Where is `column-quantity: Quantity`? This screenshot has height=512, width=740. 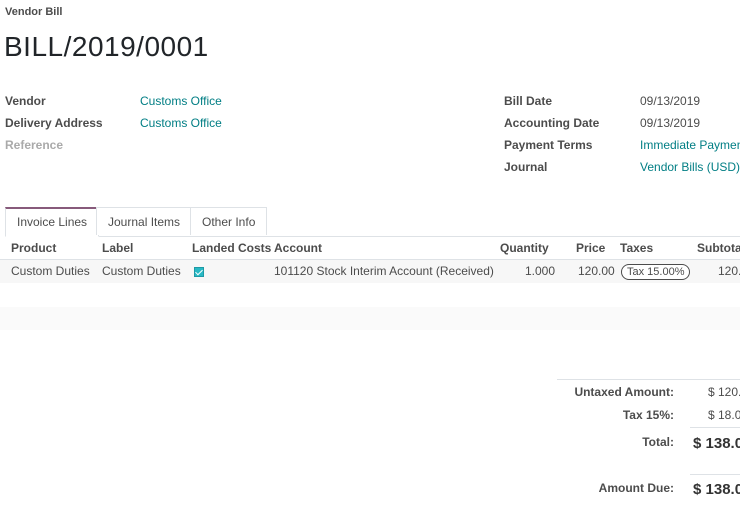 column-quantity: Quantity is located at coordinates (524, 248).